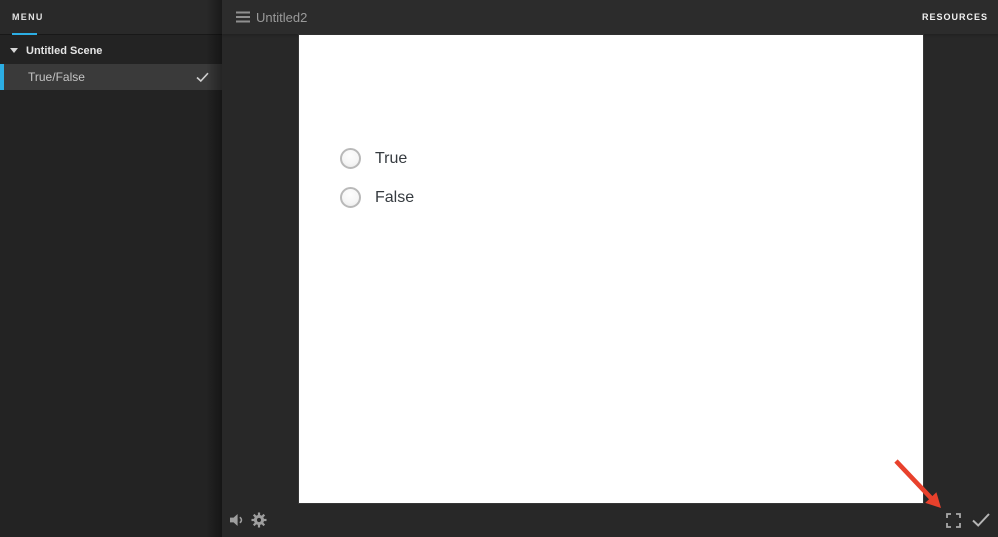 This screenshot has width=998, height=537. I want to click on volume-icon, so click(237, 520).